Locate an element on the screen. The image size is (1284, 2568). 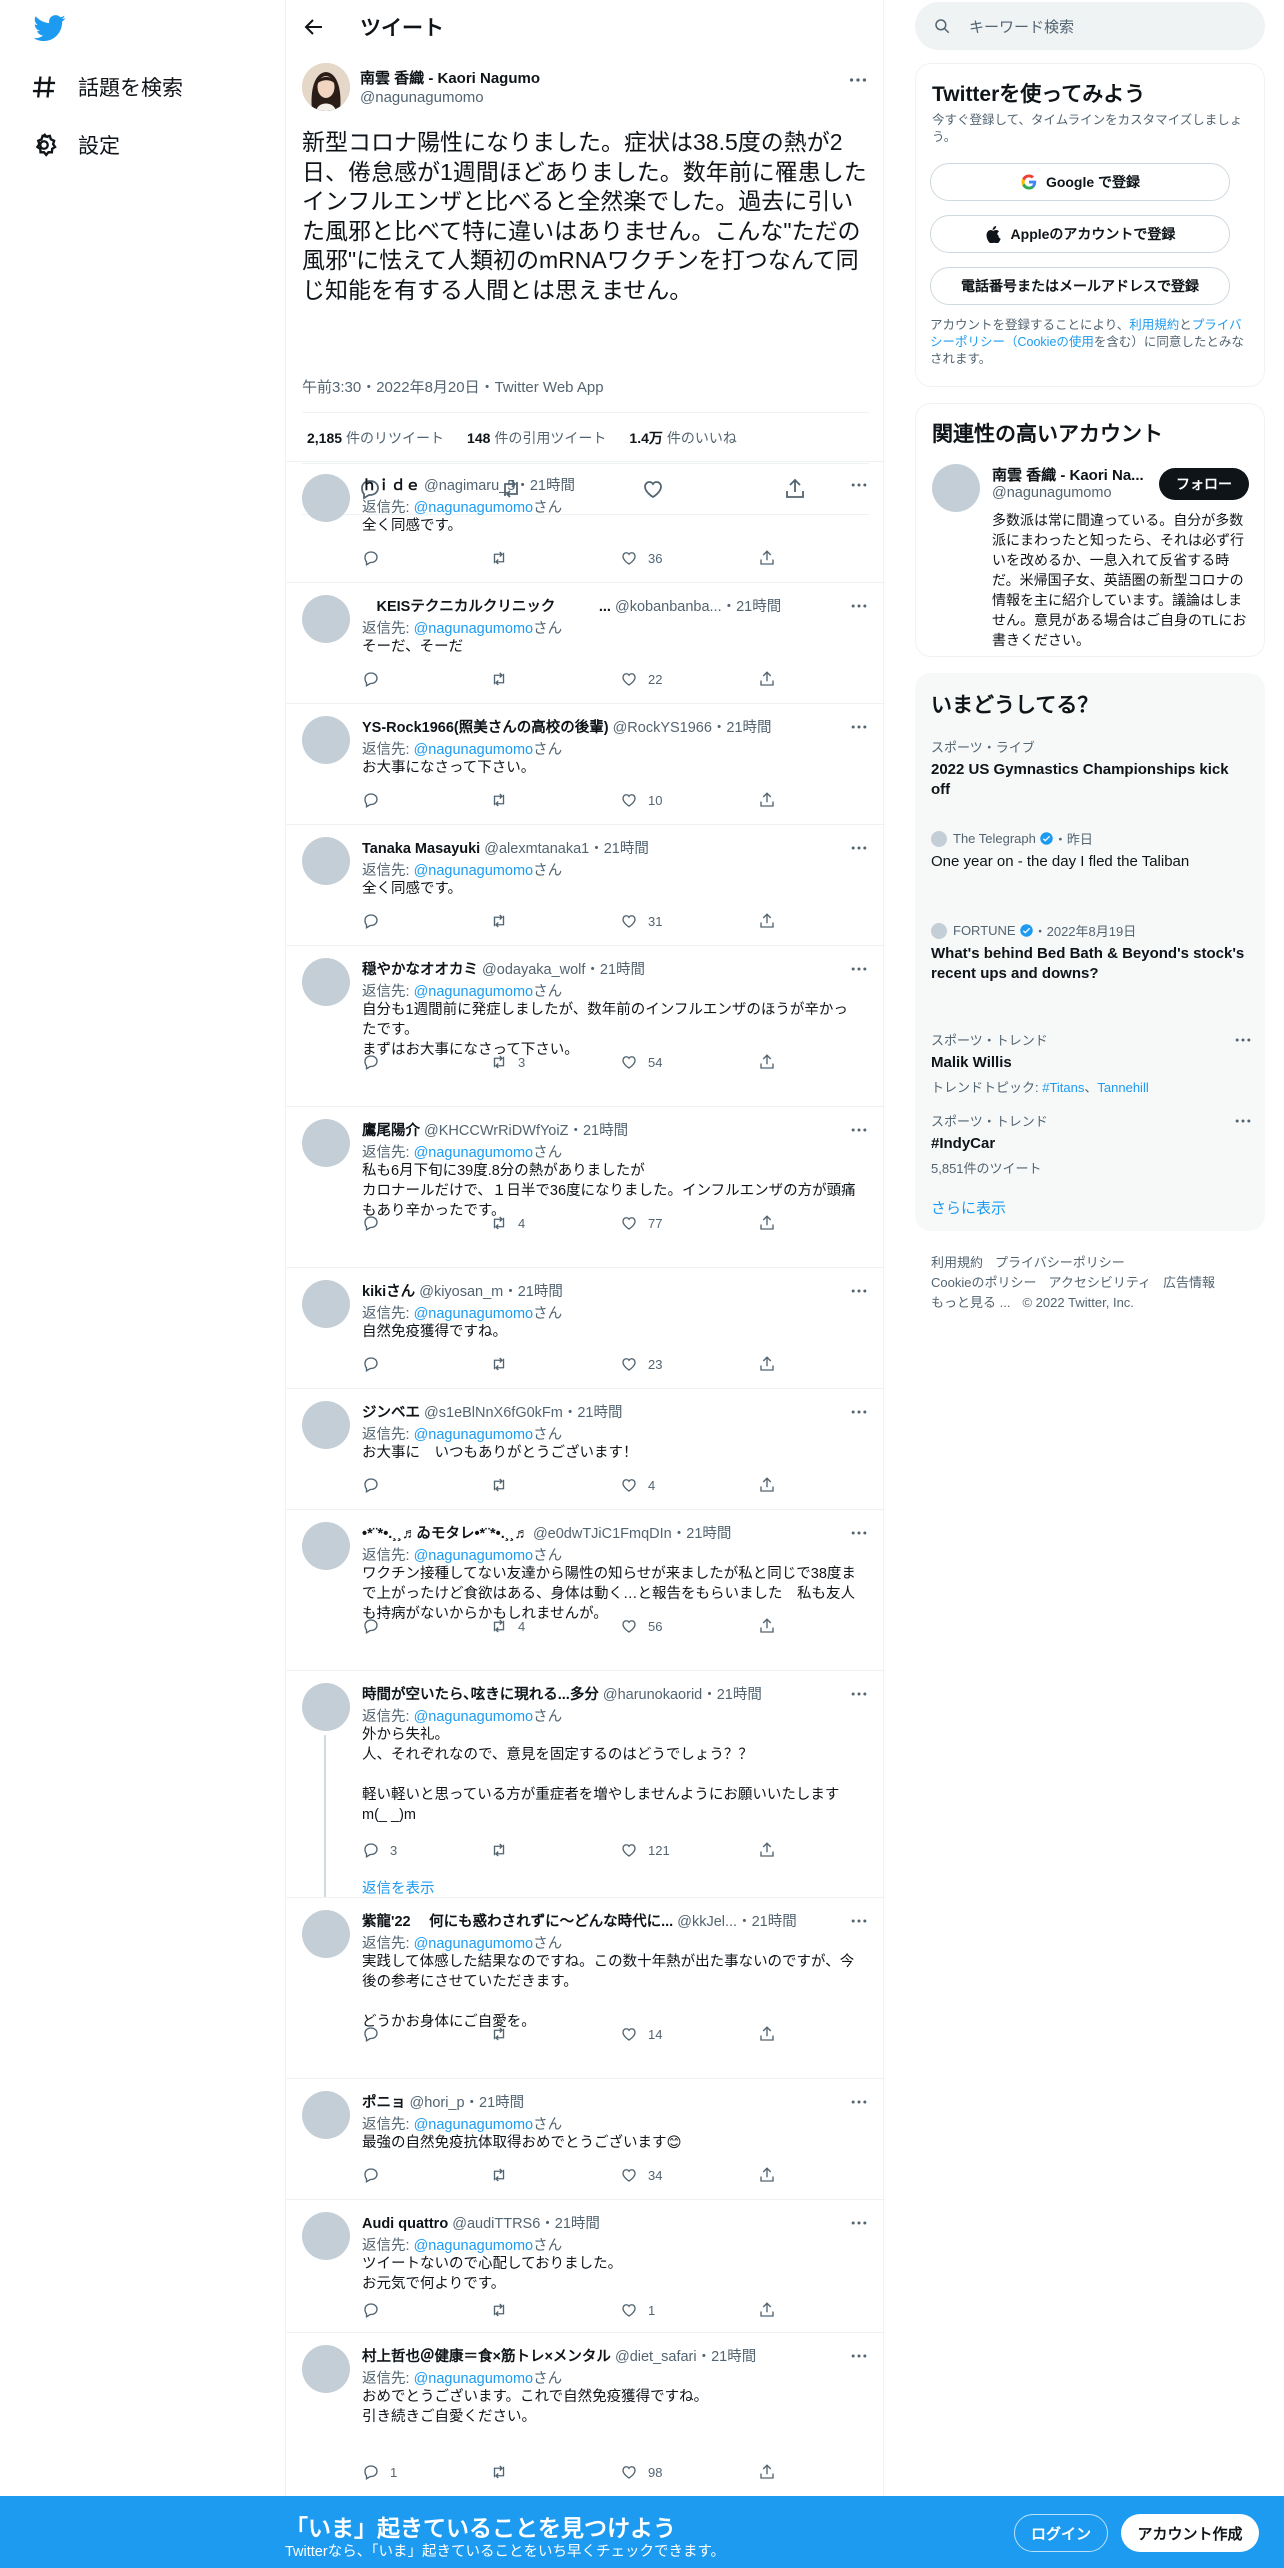
terms-link: 利用規約 is located at coordinates (1154, 325).